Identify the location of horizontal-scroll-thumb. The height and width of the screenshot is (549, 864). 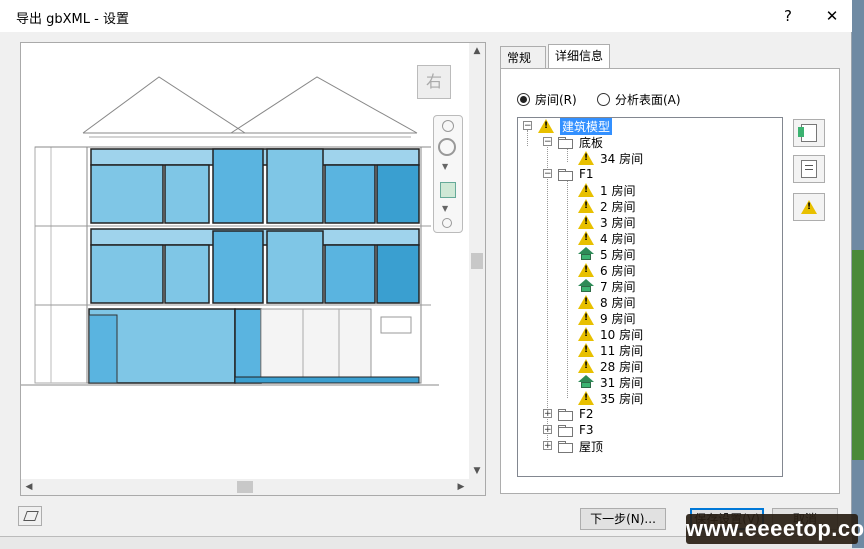
(245, 487).